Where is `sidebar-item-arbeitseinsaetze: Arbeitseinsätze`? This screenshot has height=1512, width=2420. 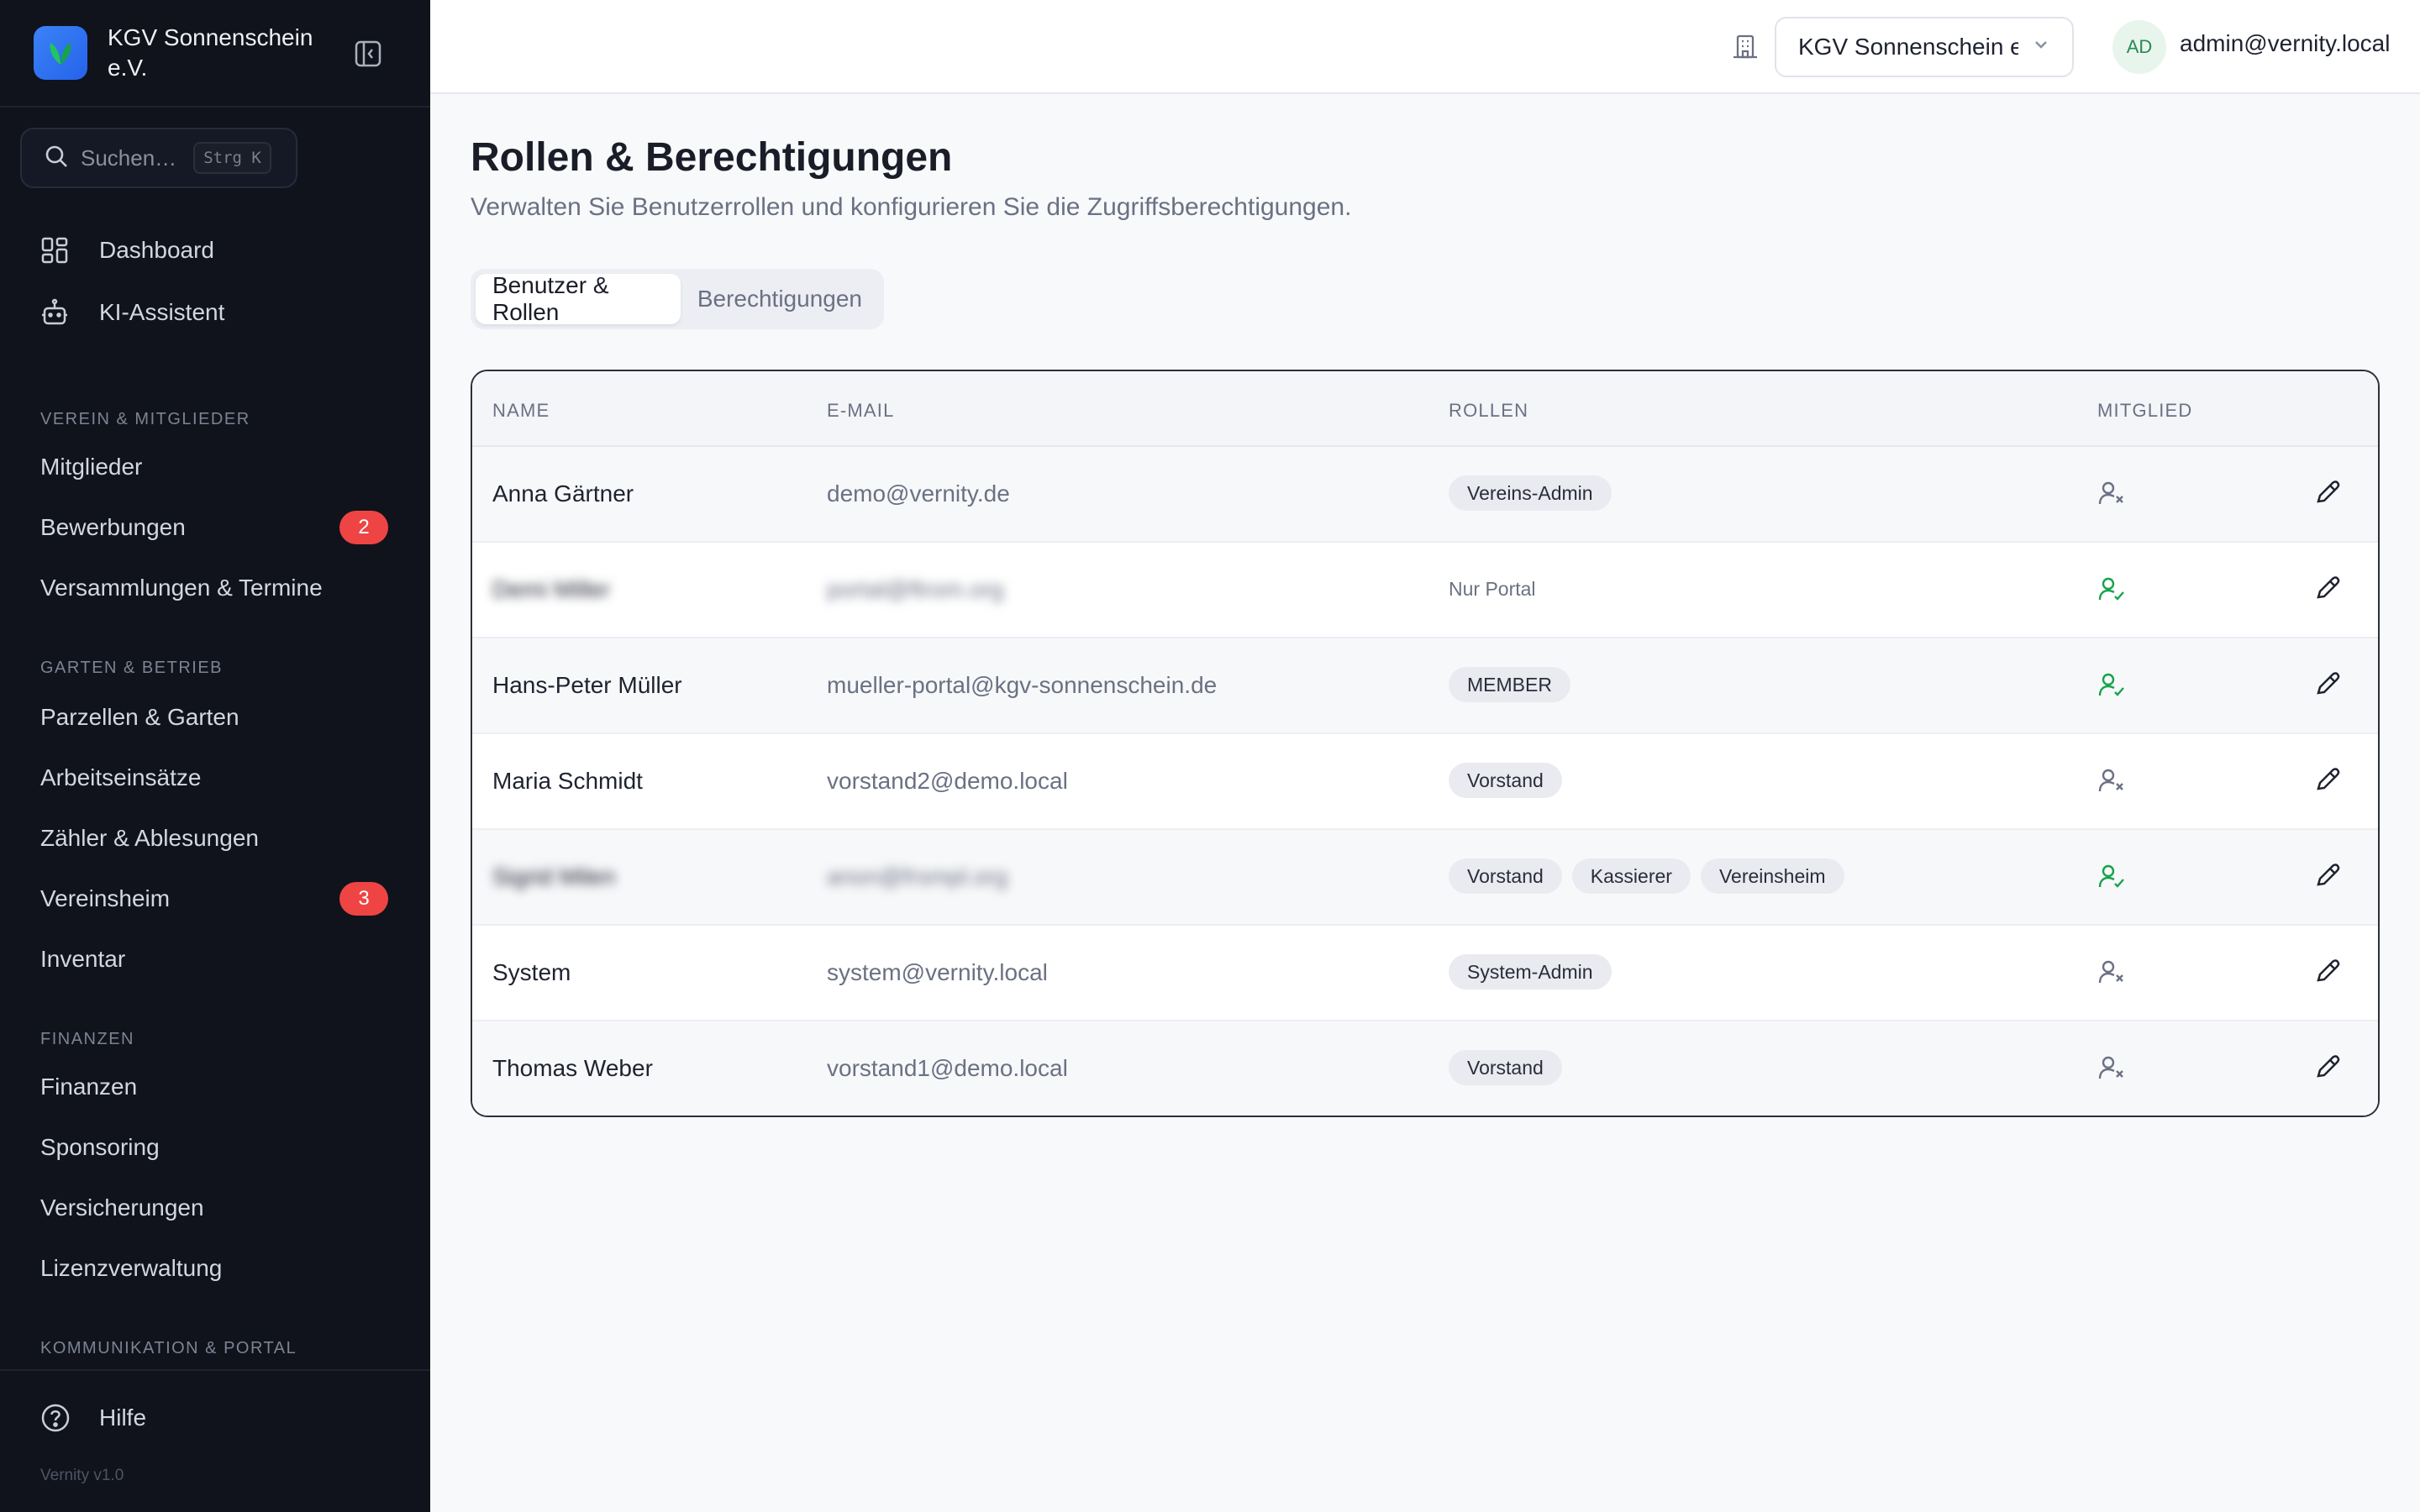
sidebar-item-arbeitseinsaetze: Arbeitseinsätze is located at coordinates (215, 778).